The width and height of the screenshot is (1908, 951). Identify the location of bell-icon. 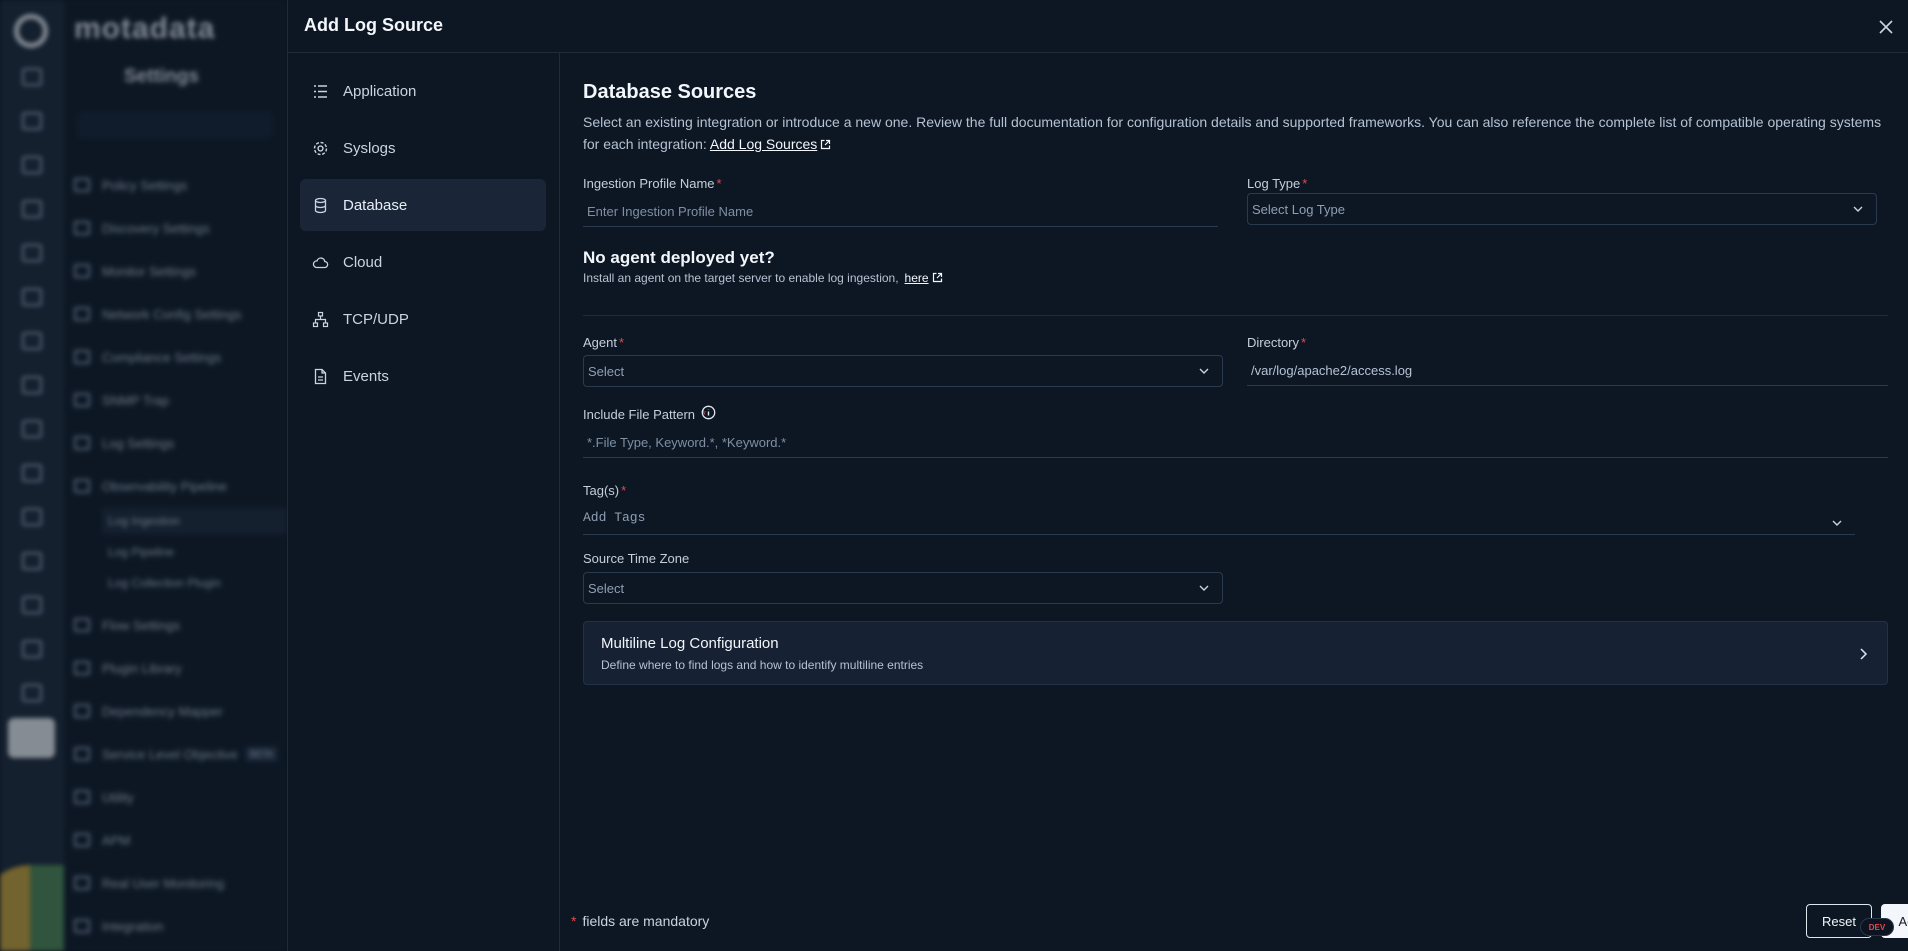
(32, 165).